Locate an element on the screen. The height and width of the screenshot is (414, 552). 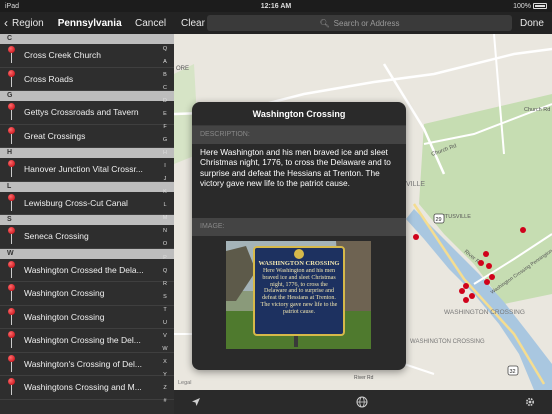
gear-icon is located at coordinates (530, 402).